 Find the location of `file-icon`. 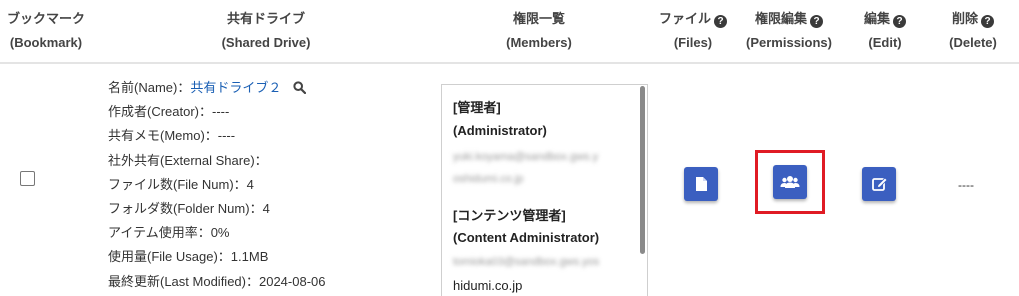

file-icon is located at coordinates (701, 184).